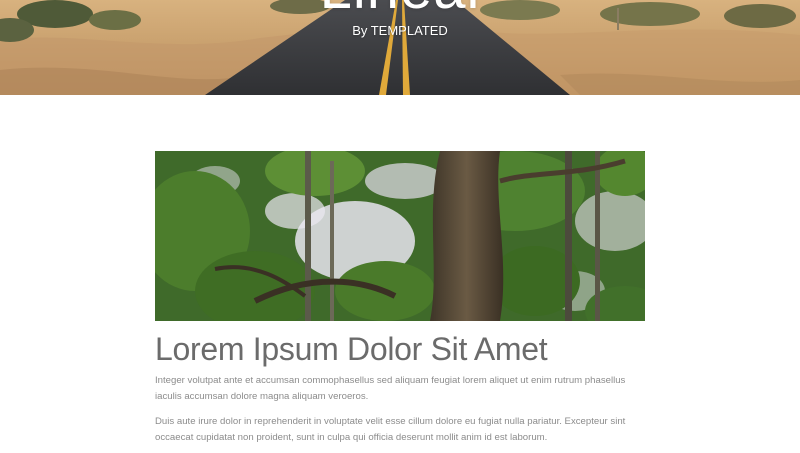  Describe the element at coordinates (400, 9) in the screenshot. I see `site-title: Lineal` at that location.